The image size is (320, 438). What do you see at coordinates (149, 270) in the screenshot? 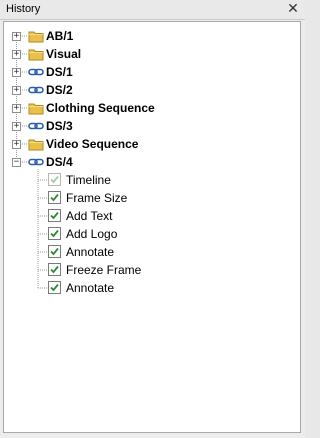
I see `history-step-item: Freeze Frame` at bounding box center [149, 270].